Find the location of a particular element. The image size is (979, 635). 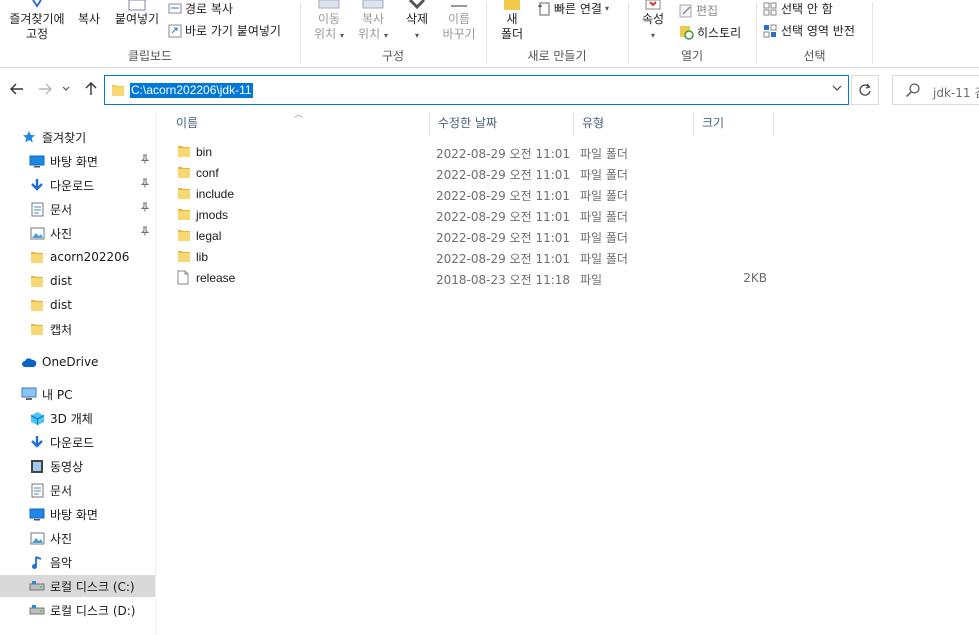

file-name: bin is located at coordinates (204, 152).